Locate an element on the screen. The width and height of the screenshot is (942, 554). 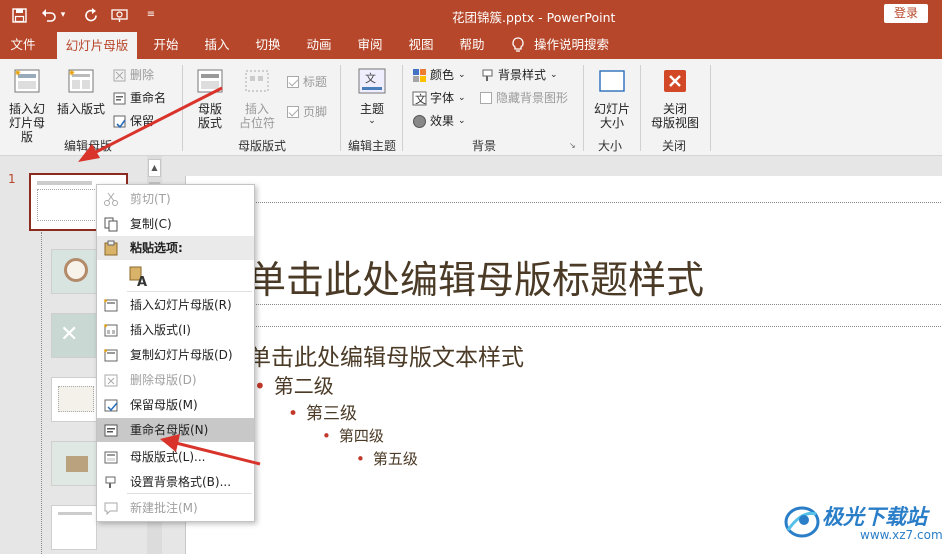
undo-icon is located at coordinates (49, 15).